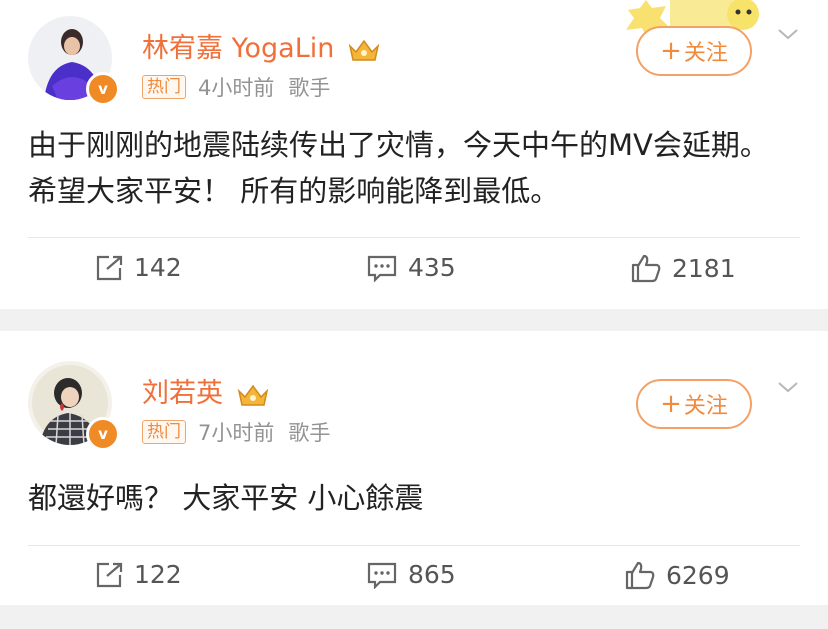 This screenshot has width=828, height=629. Describe the element at coordinates (138, 574) in the screenshot. I see `repost-button: 122` at that location.